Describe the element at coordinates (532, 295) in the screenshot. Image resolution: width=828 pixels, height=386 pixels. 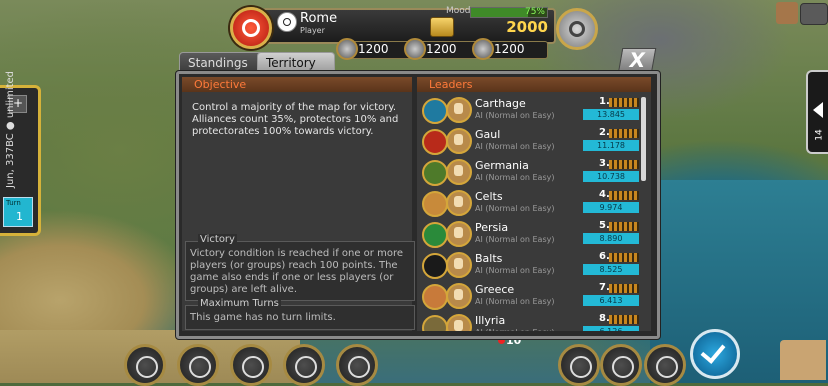
I see `leader-row: Greece AI (Normal on Easy) 7. 6.413` at that location.